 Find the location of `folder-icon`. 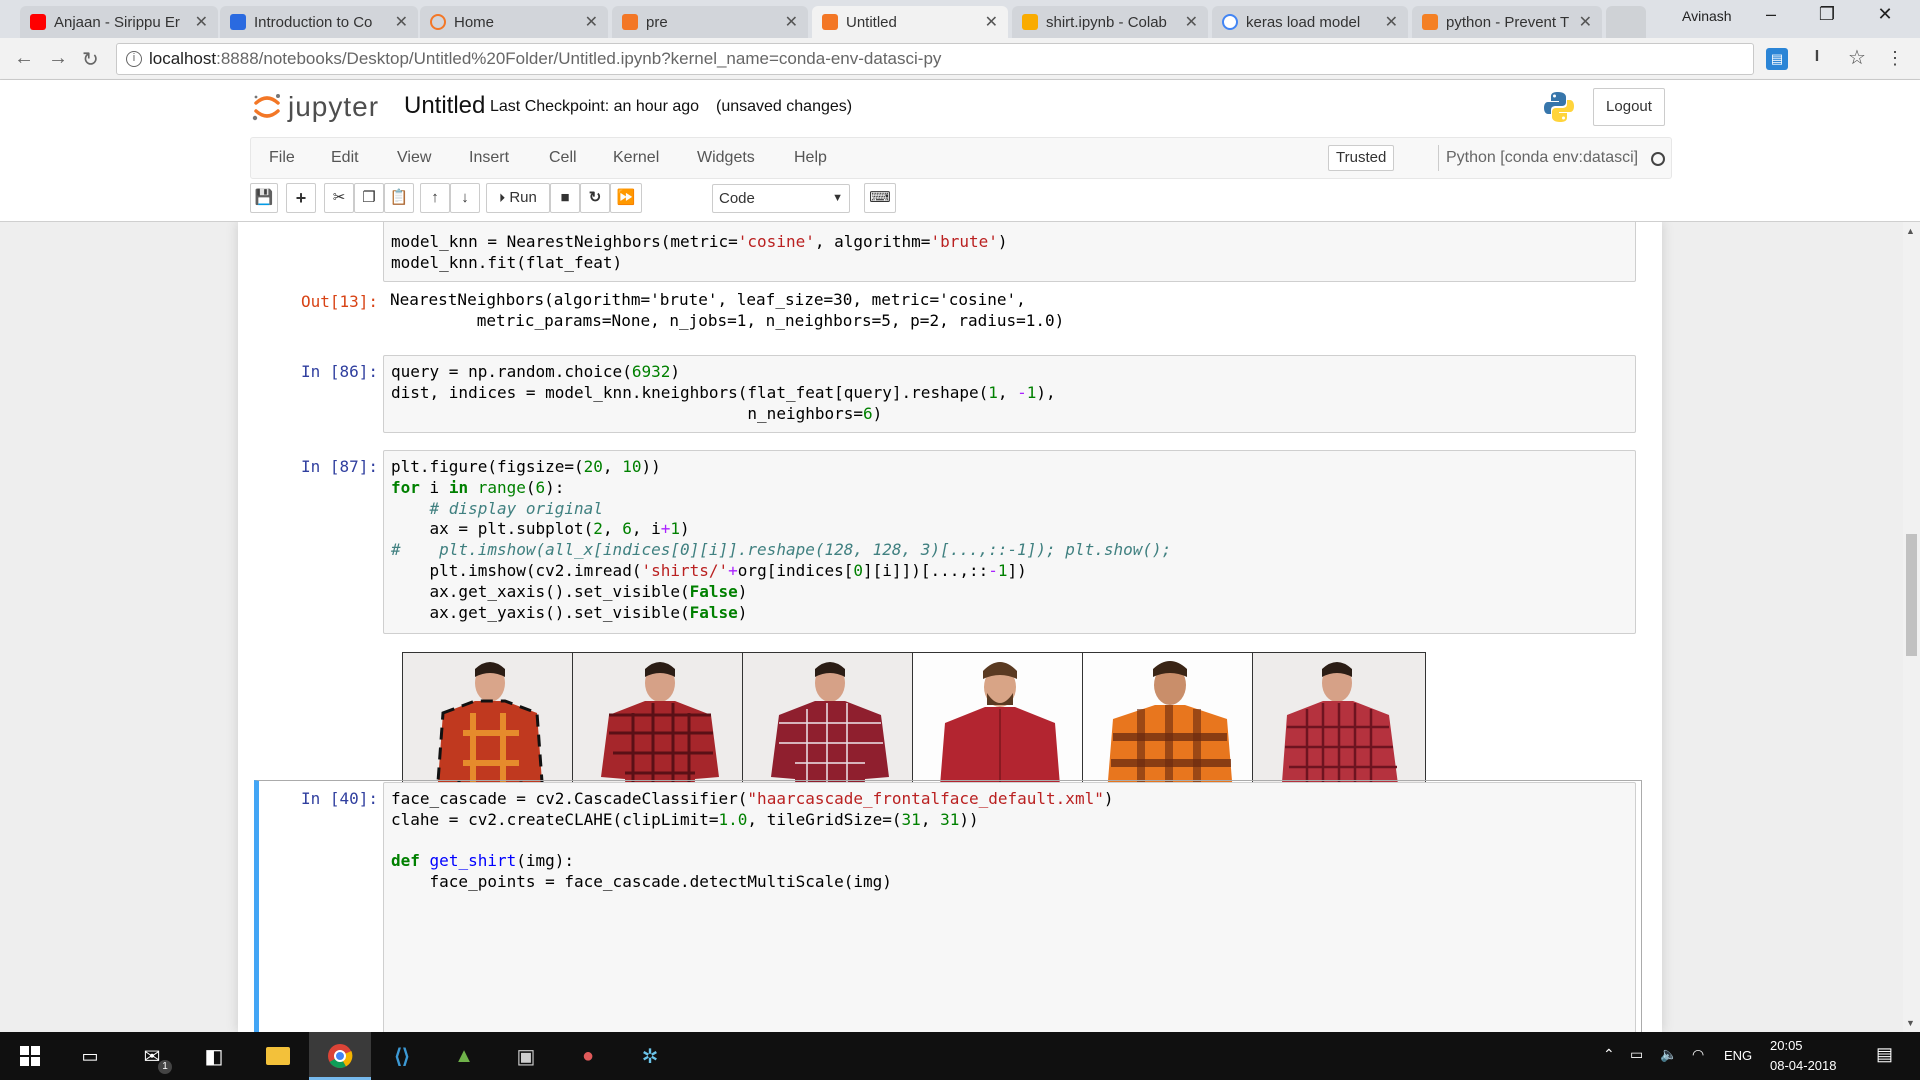

folder-icon is located at coordinates (278, 1056).